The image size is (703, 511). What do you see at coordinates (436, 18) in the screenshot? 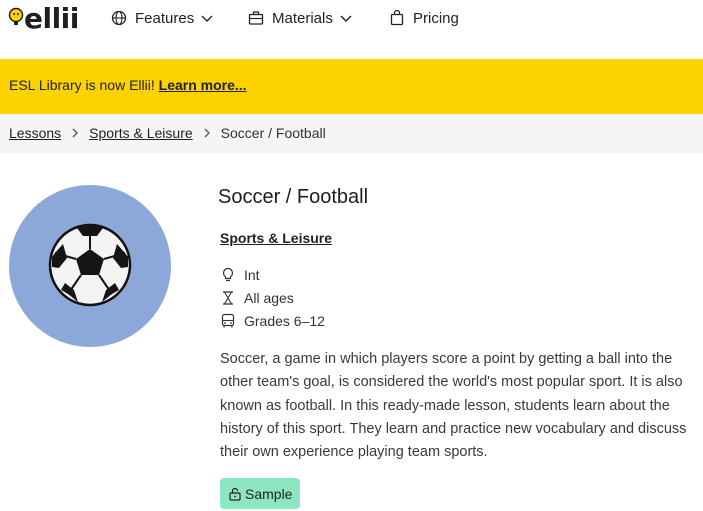
I see `nav-pricing-label: Pricing` at bounding box center [436, 18].